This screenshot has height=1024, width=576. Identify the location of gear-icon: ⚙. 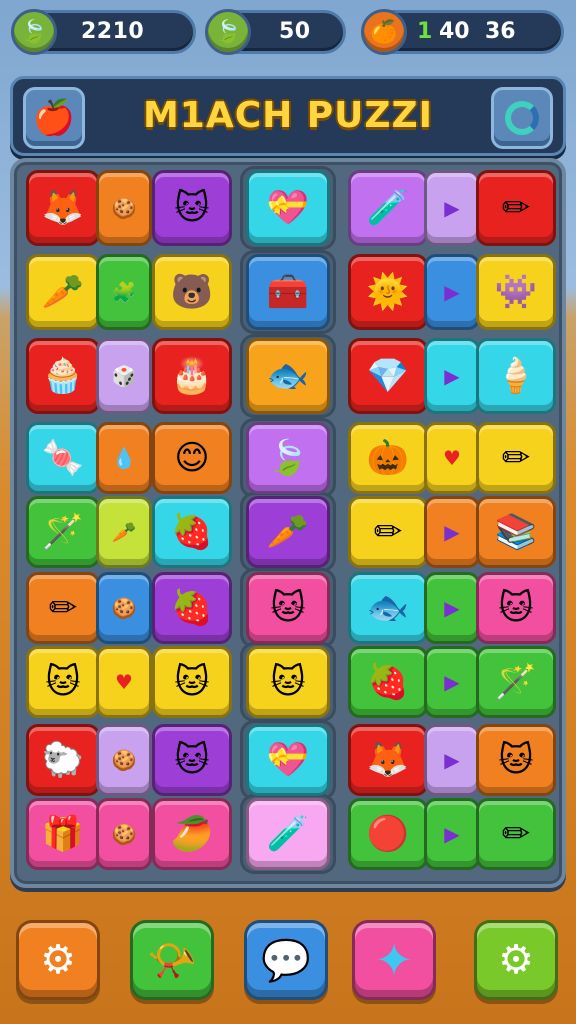
(58, 960).